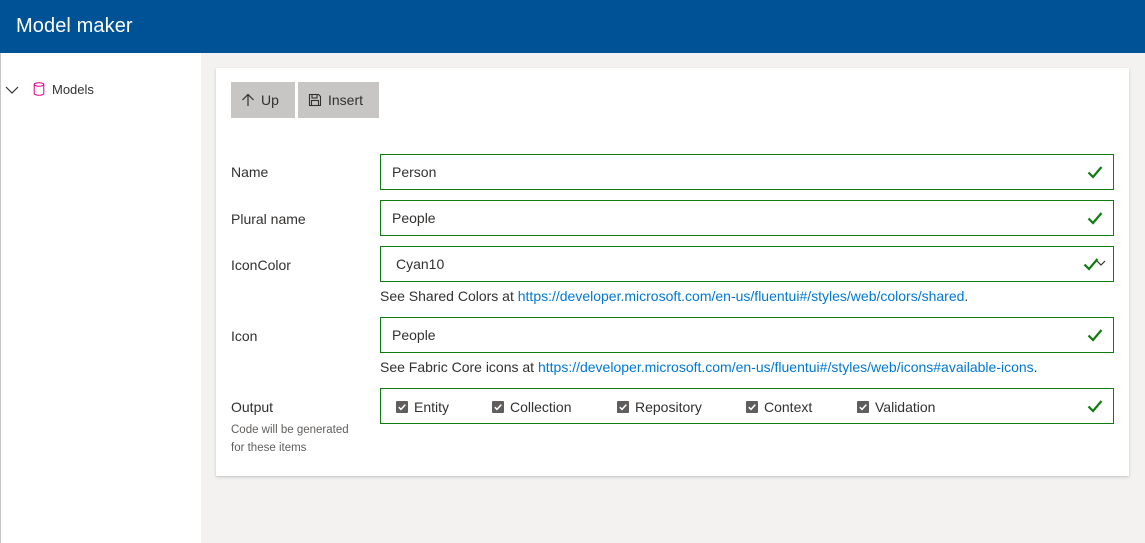 This screenshot has height=543, width=1145. I want to click on checkbox-label: Validation, so click(905, 407).